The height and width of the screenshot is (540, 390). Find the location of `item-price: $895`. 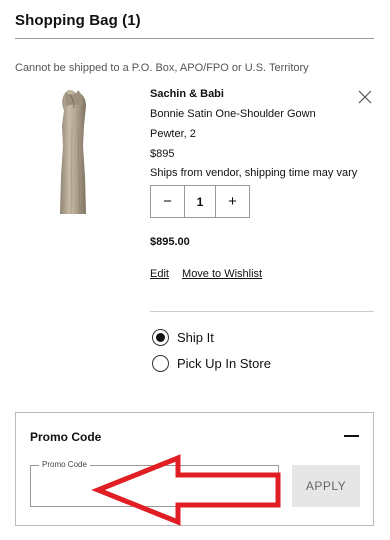

item-price: $895 is located at coordinates (162, 154).